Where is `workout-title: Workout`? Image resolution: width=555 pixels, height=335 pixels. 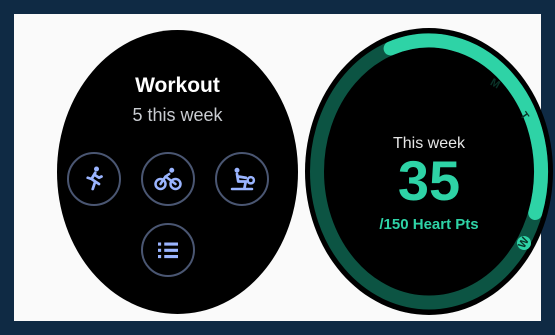 workout-title: Workout is located at coordinates (177, 85).